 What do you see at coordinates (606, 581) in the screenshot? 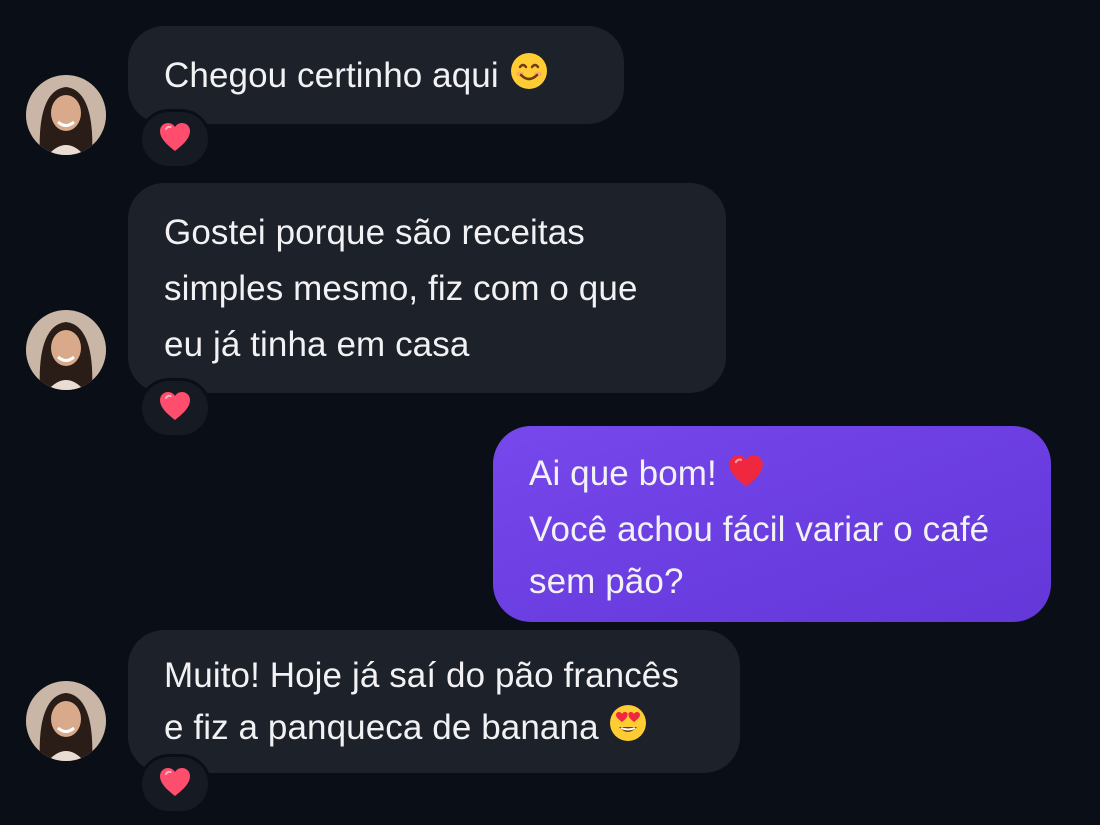
I see `message-text-line: sem pão?` at bounding box center [606, 581].